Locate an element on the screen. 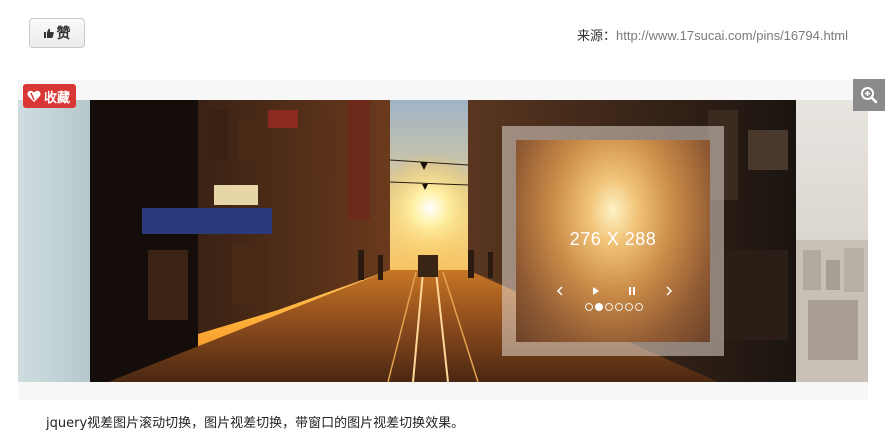  zoom-button is located at coordinates (869, 95).